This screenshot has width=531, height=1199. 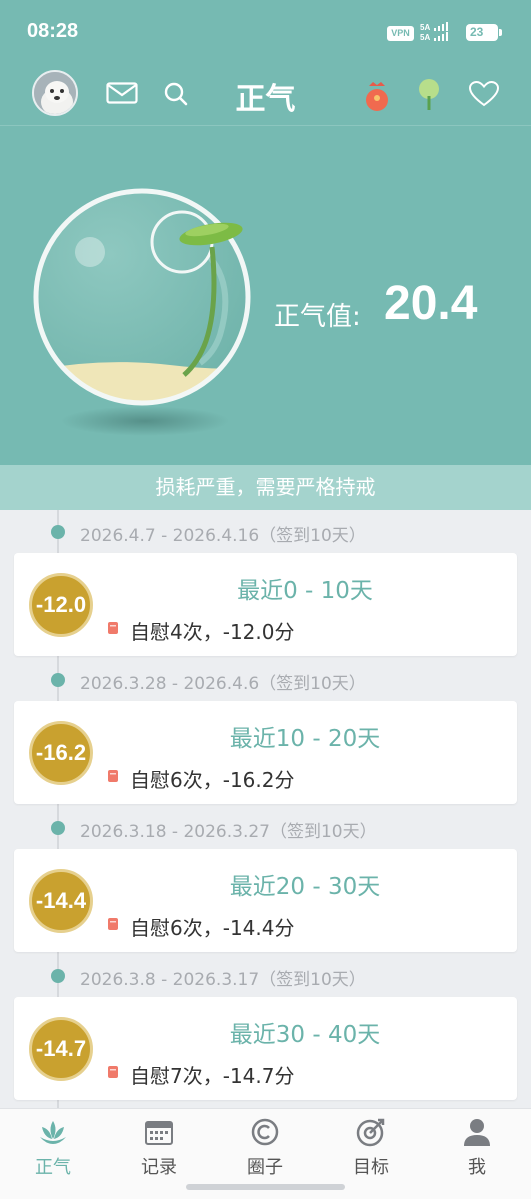 What do you see at coordinates (223, 684) in the screenshot?
I see `period-date: 2026.3.28 - 2026.4.6（签到10天）` at bounding box center [223, 684].